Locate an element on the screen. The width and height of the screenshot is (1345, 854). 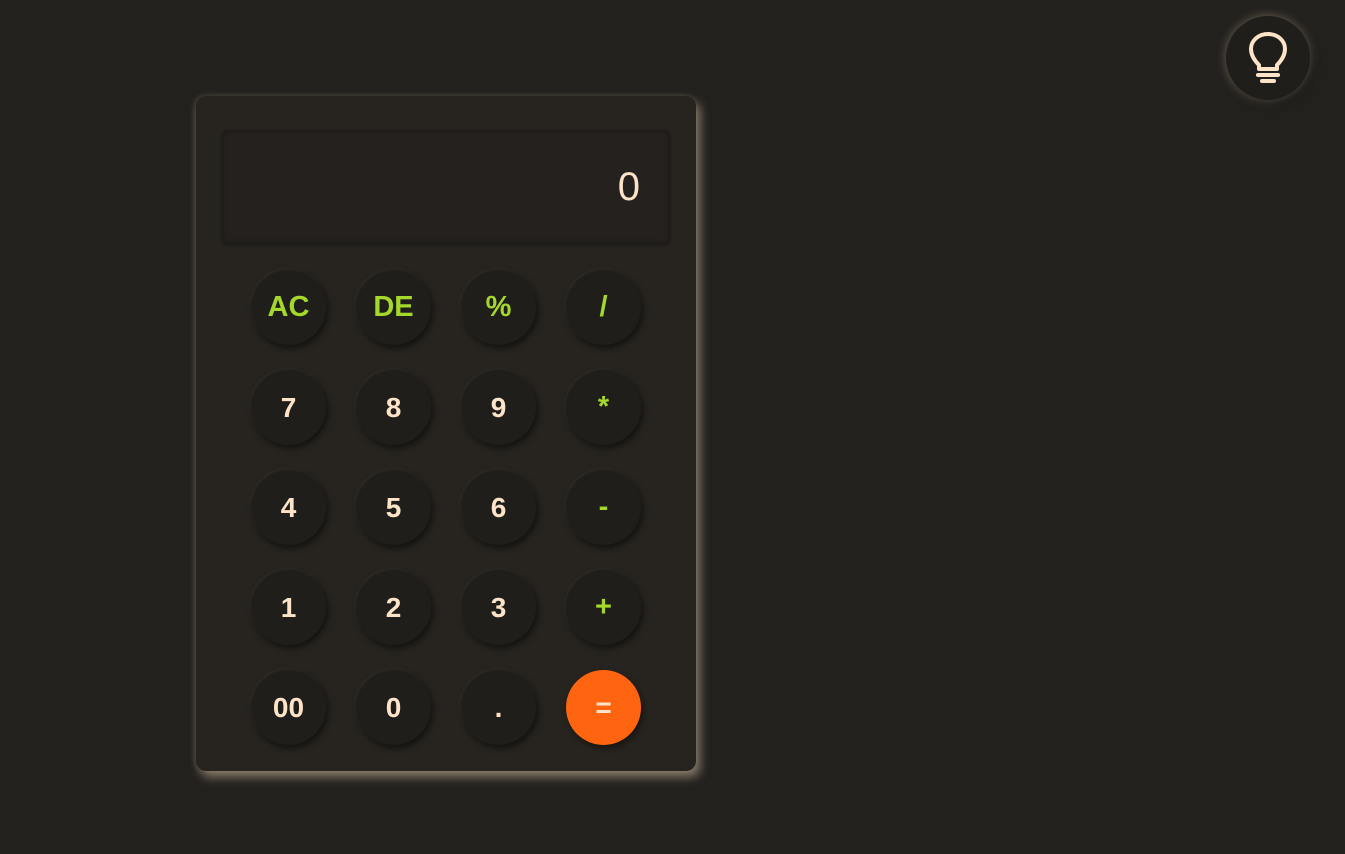
theme-toggle-button is located at coordinates (1268, 58).